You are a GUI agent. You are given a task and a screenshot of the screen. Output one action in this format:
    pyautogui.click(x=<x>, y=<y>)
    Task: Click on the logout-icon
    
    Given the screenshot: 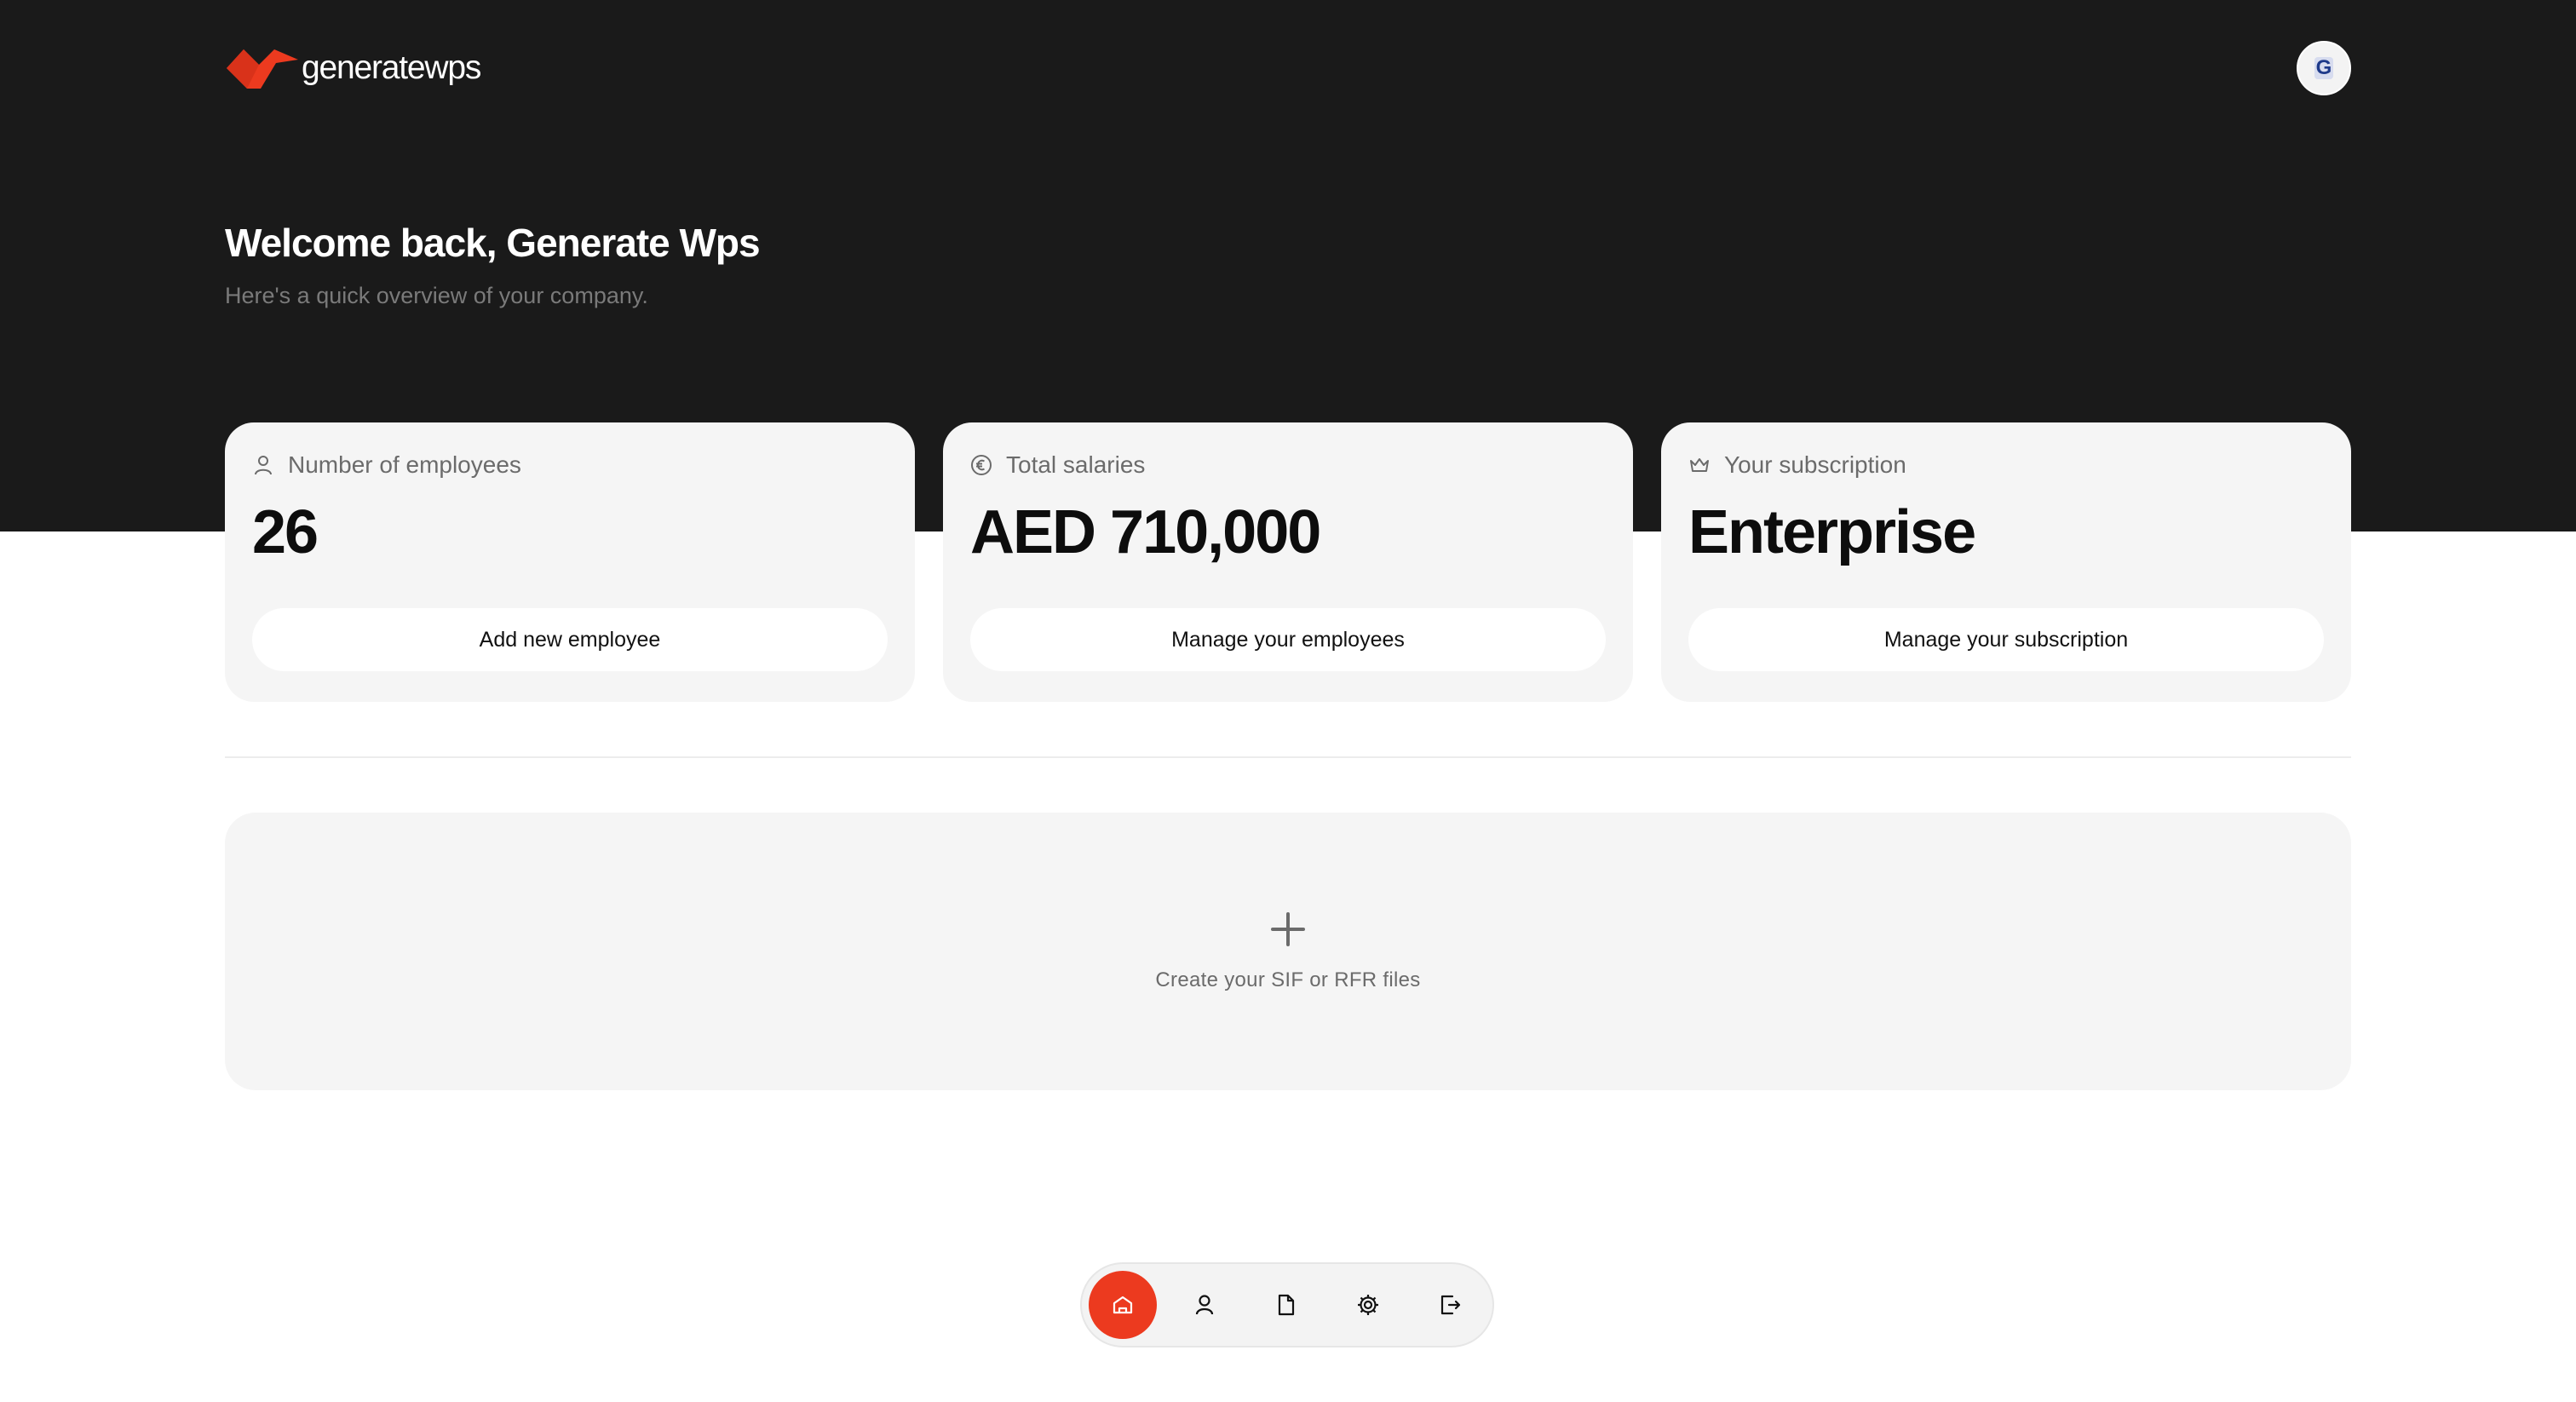 What is the action you would take?
    pyautogui.click(x=1450, y=1305)
    